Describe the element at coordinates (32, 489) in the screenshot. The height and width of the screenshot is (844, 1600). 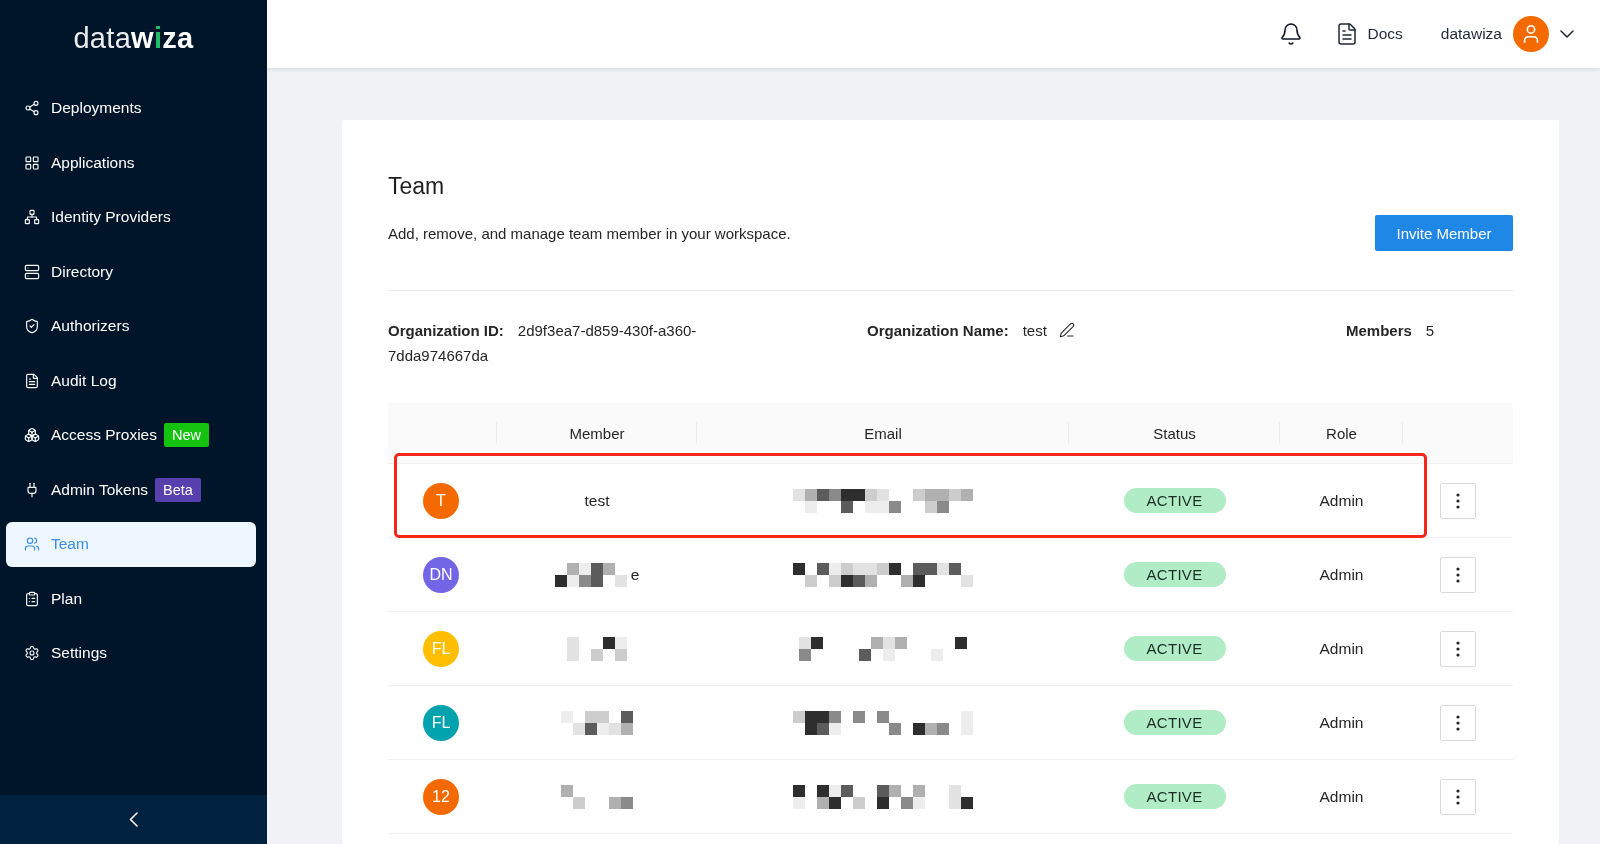
I see `plug-icon` at that location.